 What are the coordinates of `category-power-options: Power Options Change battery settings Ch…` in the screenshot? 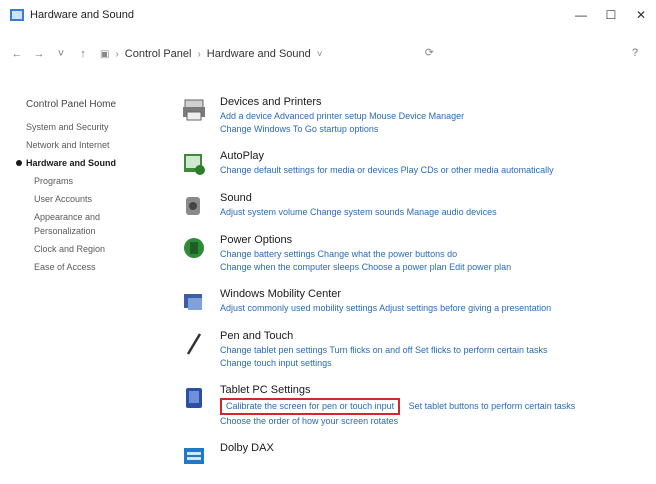 It's located at (410, 254).